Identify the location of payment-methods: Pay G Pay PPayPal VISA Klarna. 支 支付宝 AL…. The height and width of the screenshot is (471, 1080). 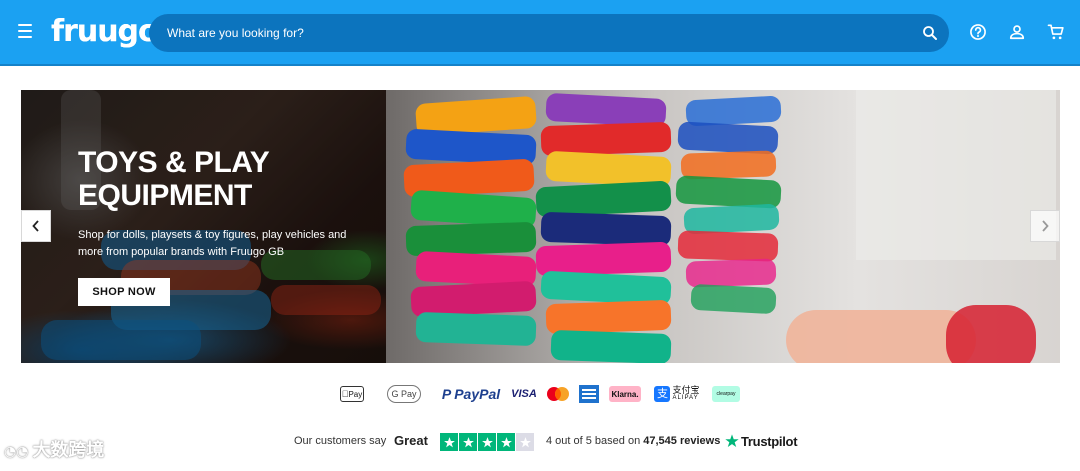
(545, 395).